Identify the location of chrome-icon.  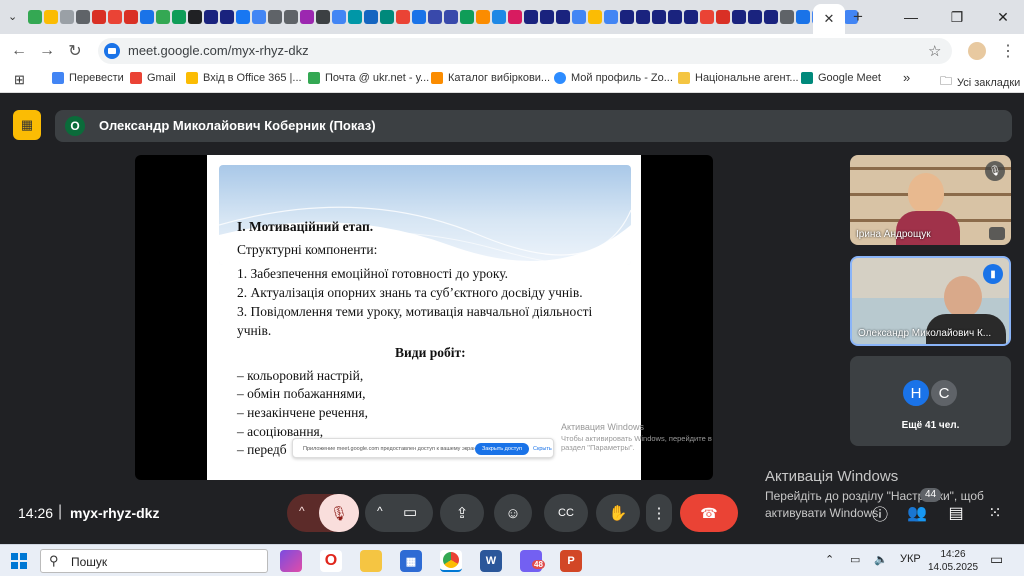
(451, 561).